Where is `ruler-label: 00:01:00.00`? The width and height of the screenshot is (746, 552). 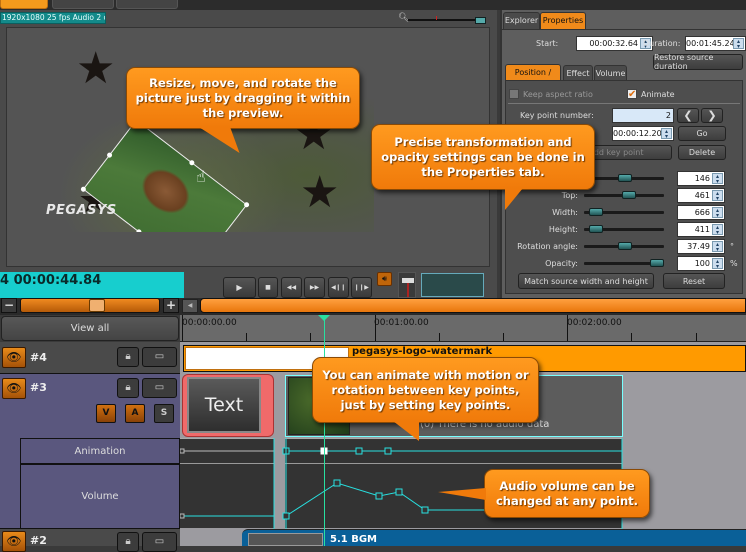 ruler-label: 00:01:00.00 is located at coordinates (401, 323).